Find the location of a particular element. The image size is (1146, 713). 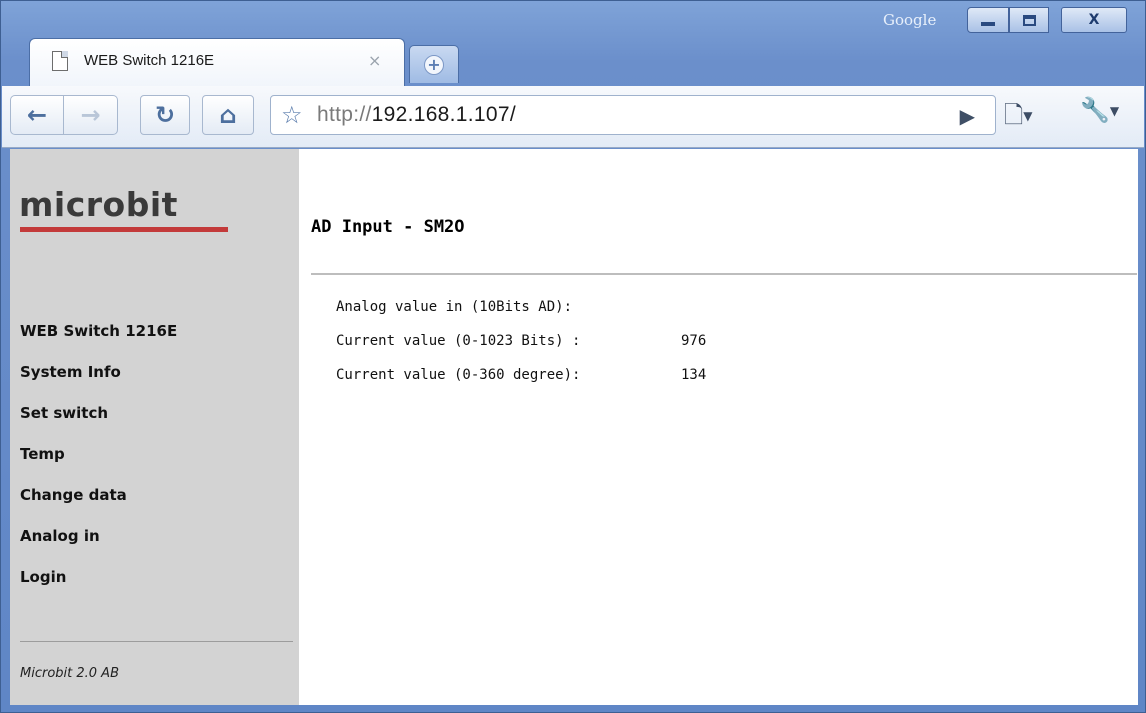

home-icon: ⌂ is located at coordinates (228, 115).